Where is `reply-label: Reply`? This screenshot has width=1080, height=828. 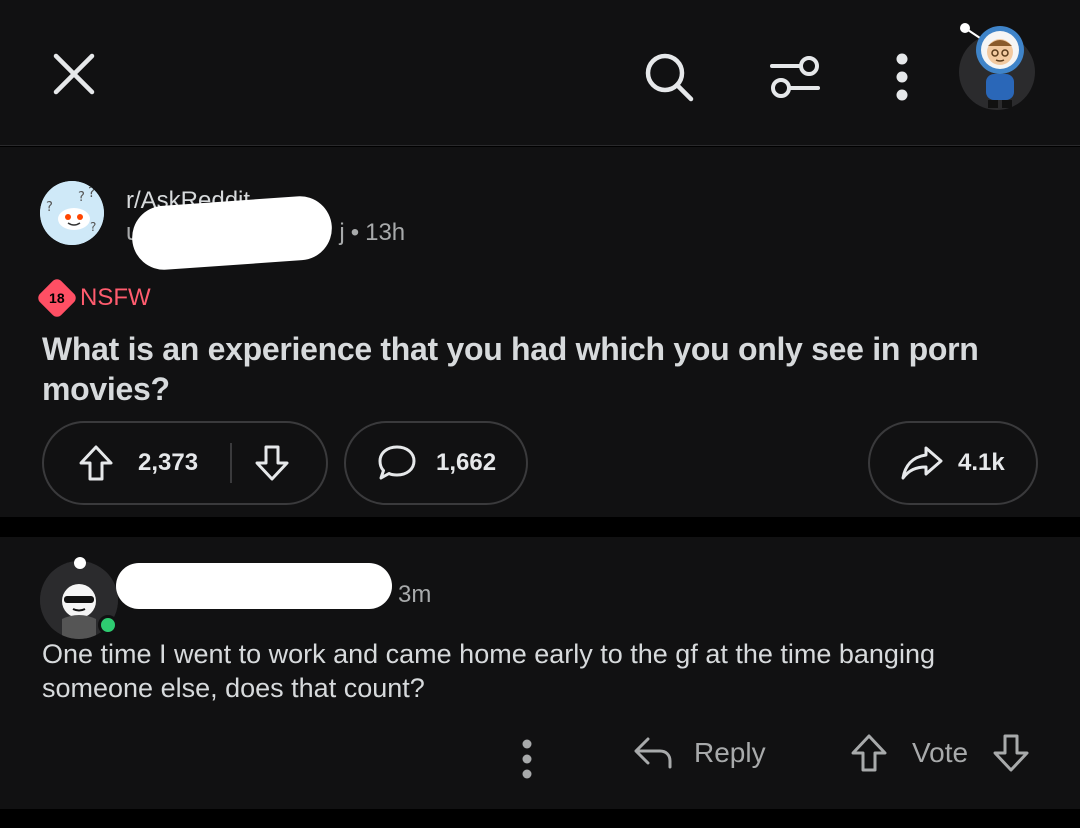 reply-label: Reply is located at coordinates (730, 752).